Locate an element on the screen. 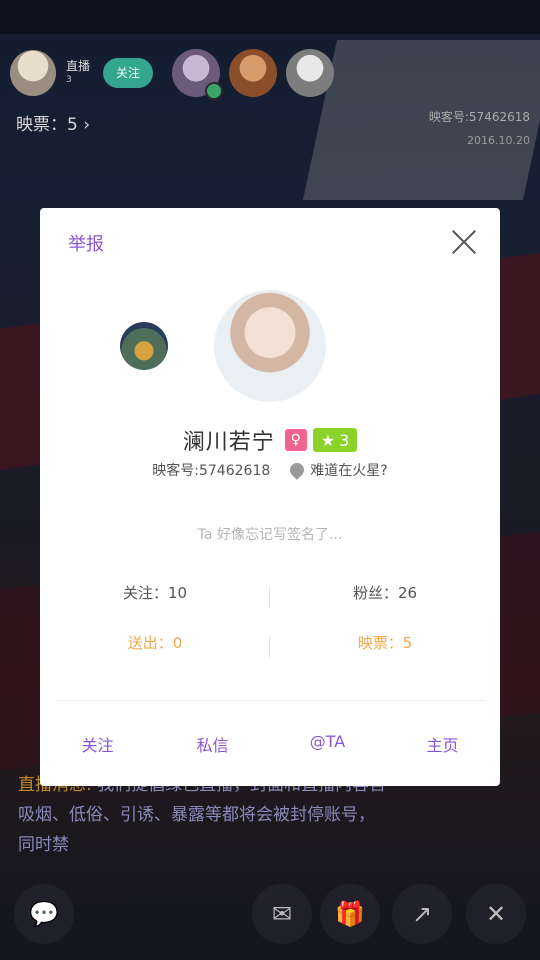 This screenshot has width=540, height=960. divider is located at coordinates (270, 700).